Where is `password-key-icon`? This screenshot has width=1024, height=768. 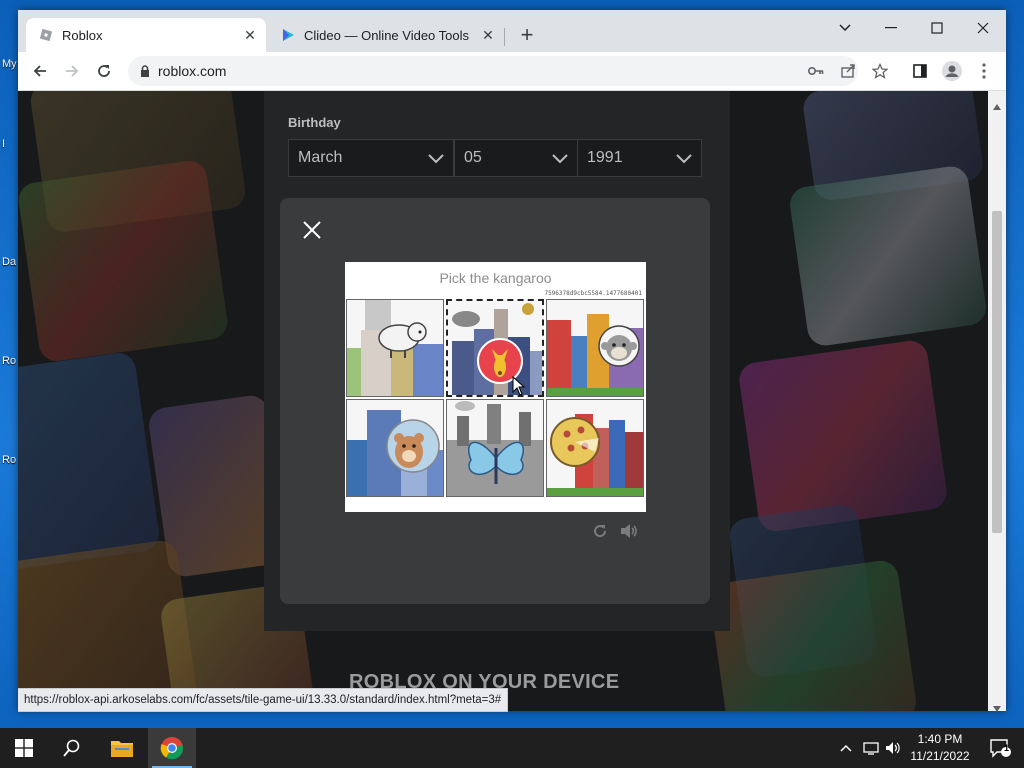 password-key-icon is located at coordinates (816, 71).